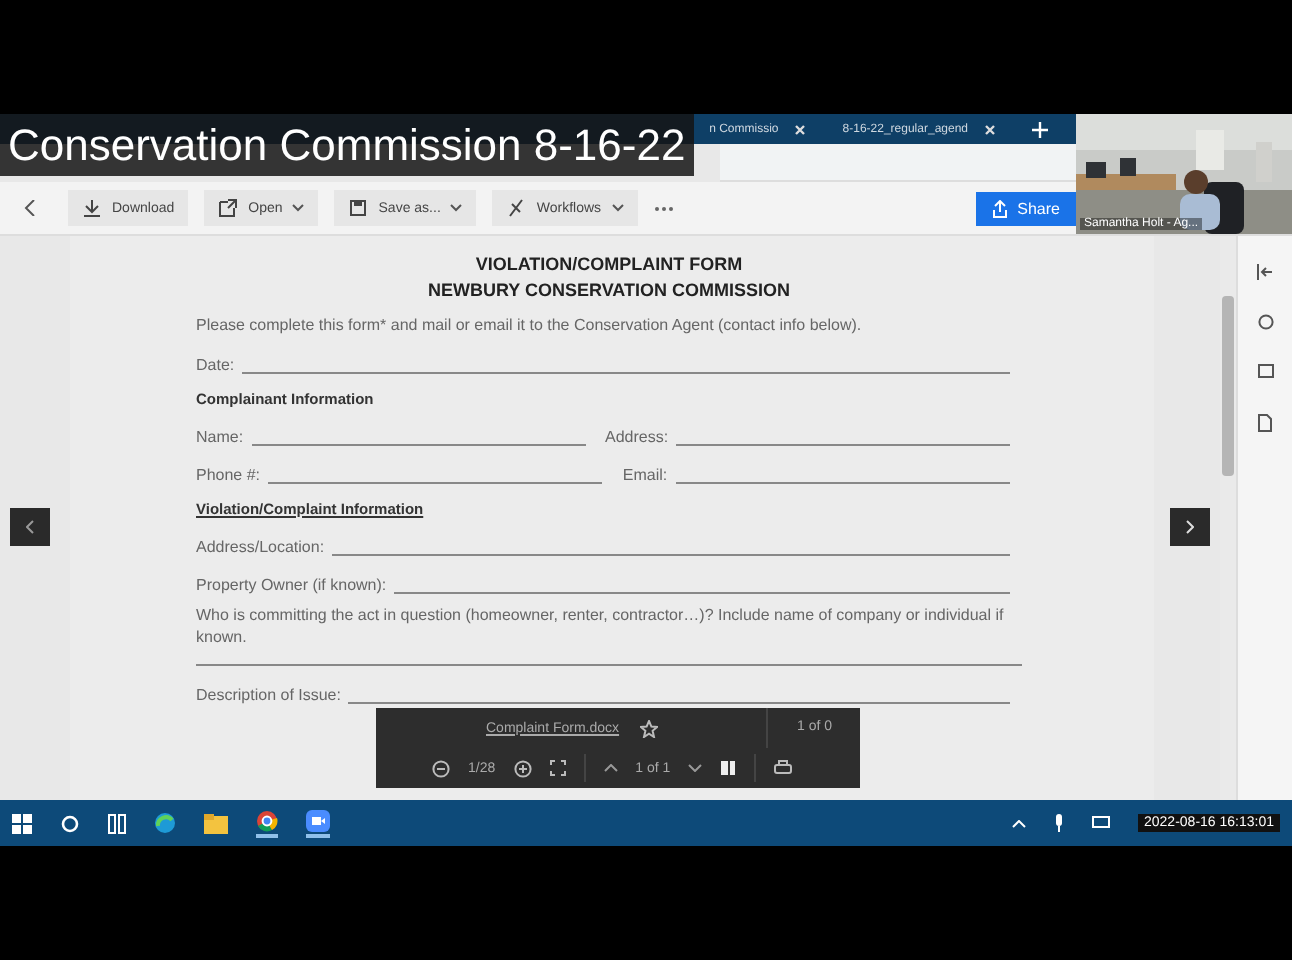 This screenshot has height=960, width=1292. I want to click on save-icon, so click(358, 208).